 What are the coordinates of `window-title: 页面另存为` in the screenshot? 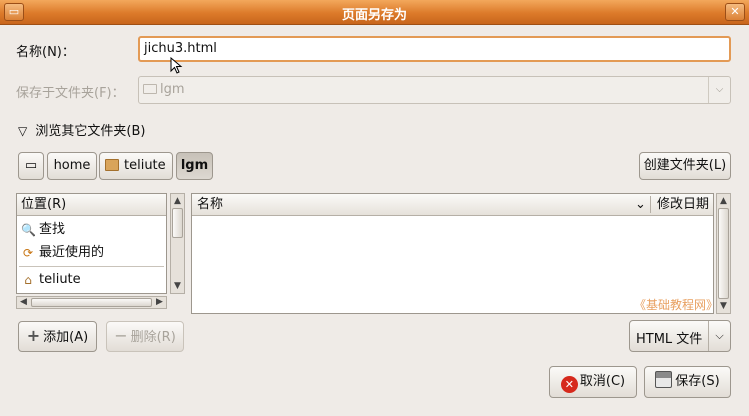 It's located at (374, 15).